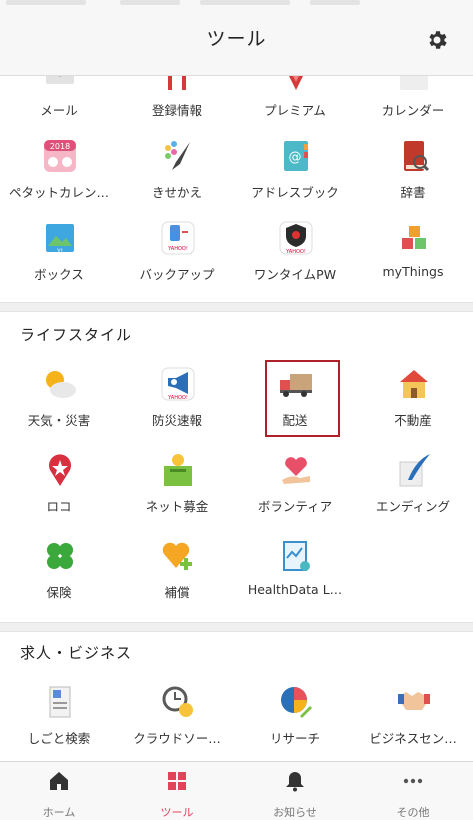 This screenshot has width=473, height=820. What do you see at coordinates (60, 470) in the screenshot?
I see `map-pin-star-icon` at bounding box center [60, 470].